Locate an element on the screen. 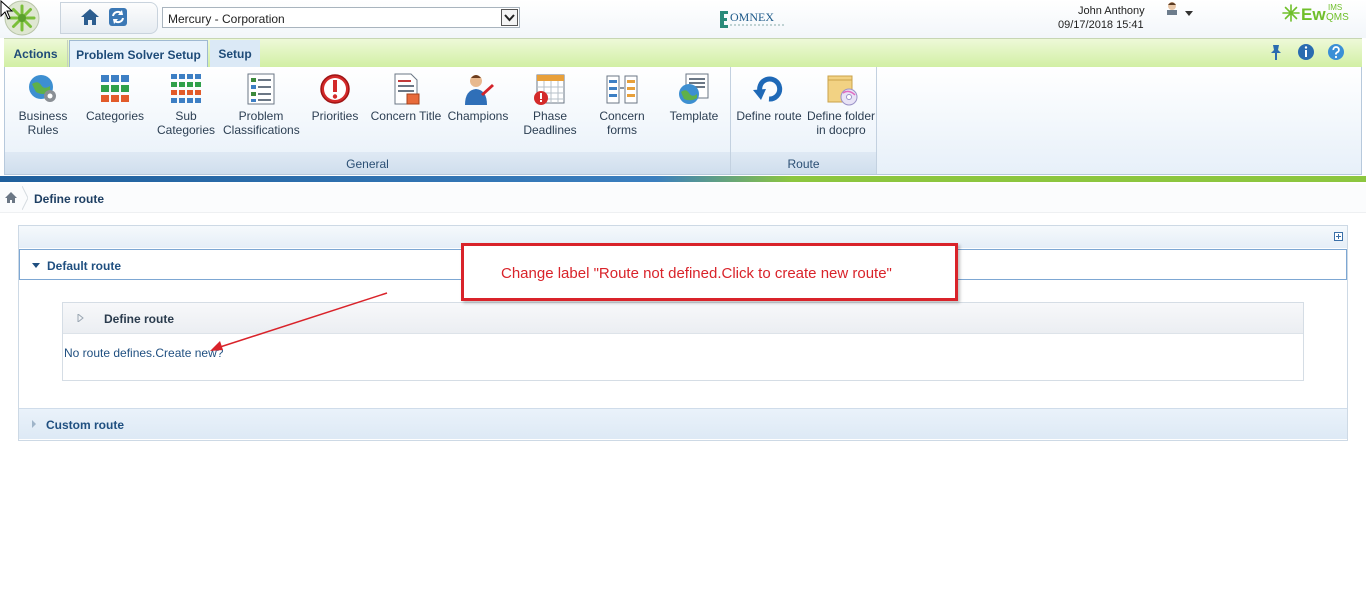 This screenshot has height=611, width=1366. tab-problem-solver-setup: Problem Solver Setup is located at coordinates (138, 53).